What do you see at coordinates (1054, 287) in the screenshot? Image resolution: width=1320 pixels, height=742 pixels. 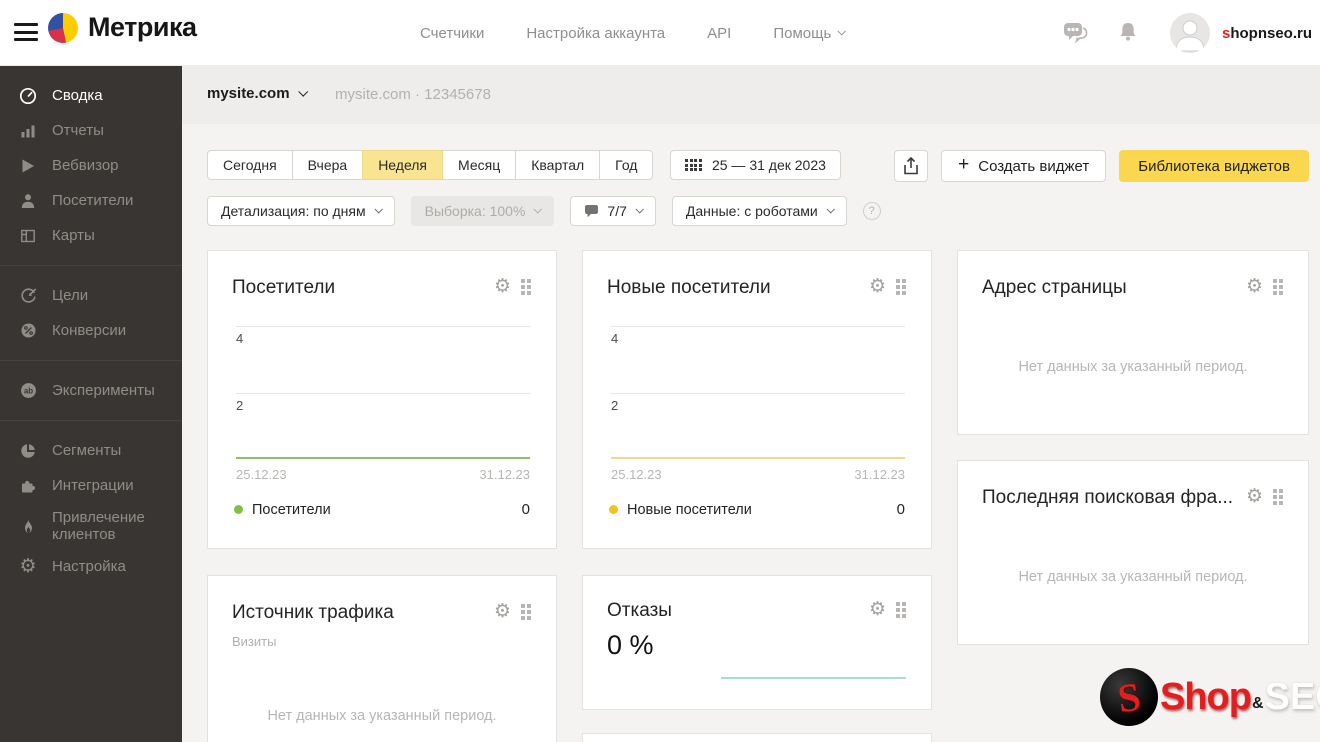 I see `widget-title: Адрес страницы` at bounding box center [1054, 287].